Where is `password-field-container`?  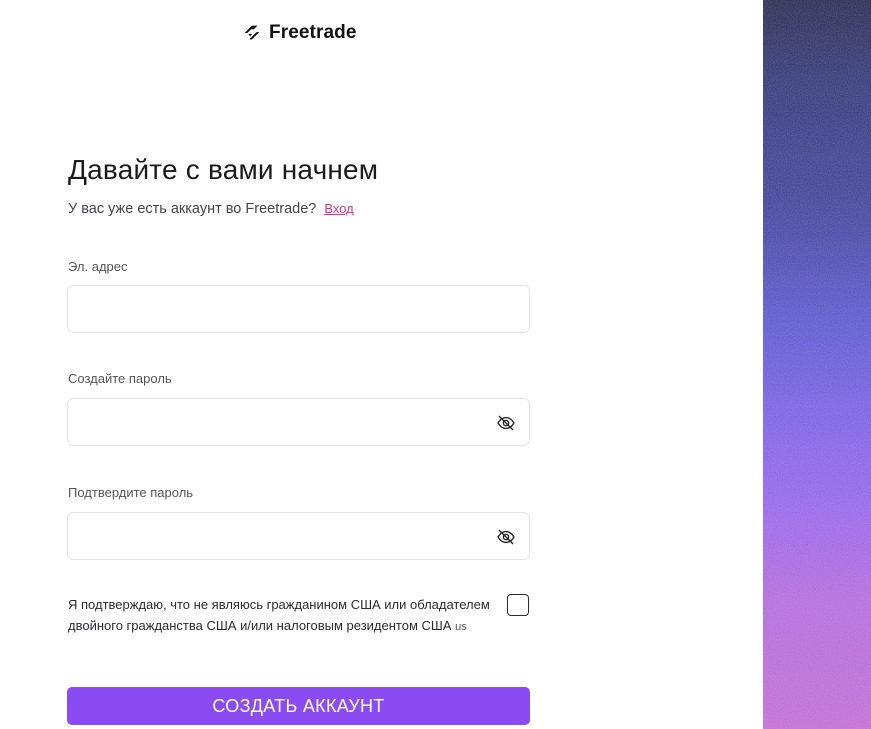
password-field-container is located at coordinates (298, 422).